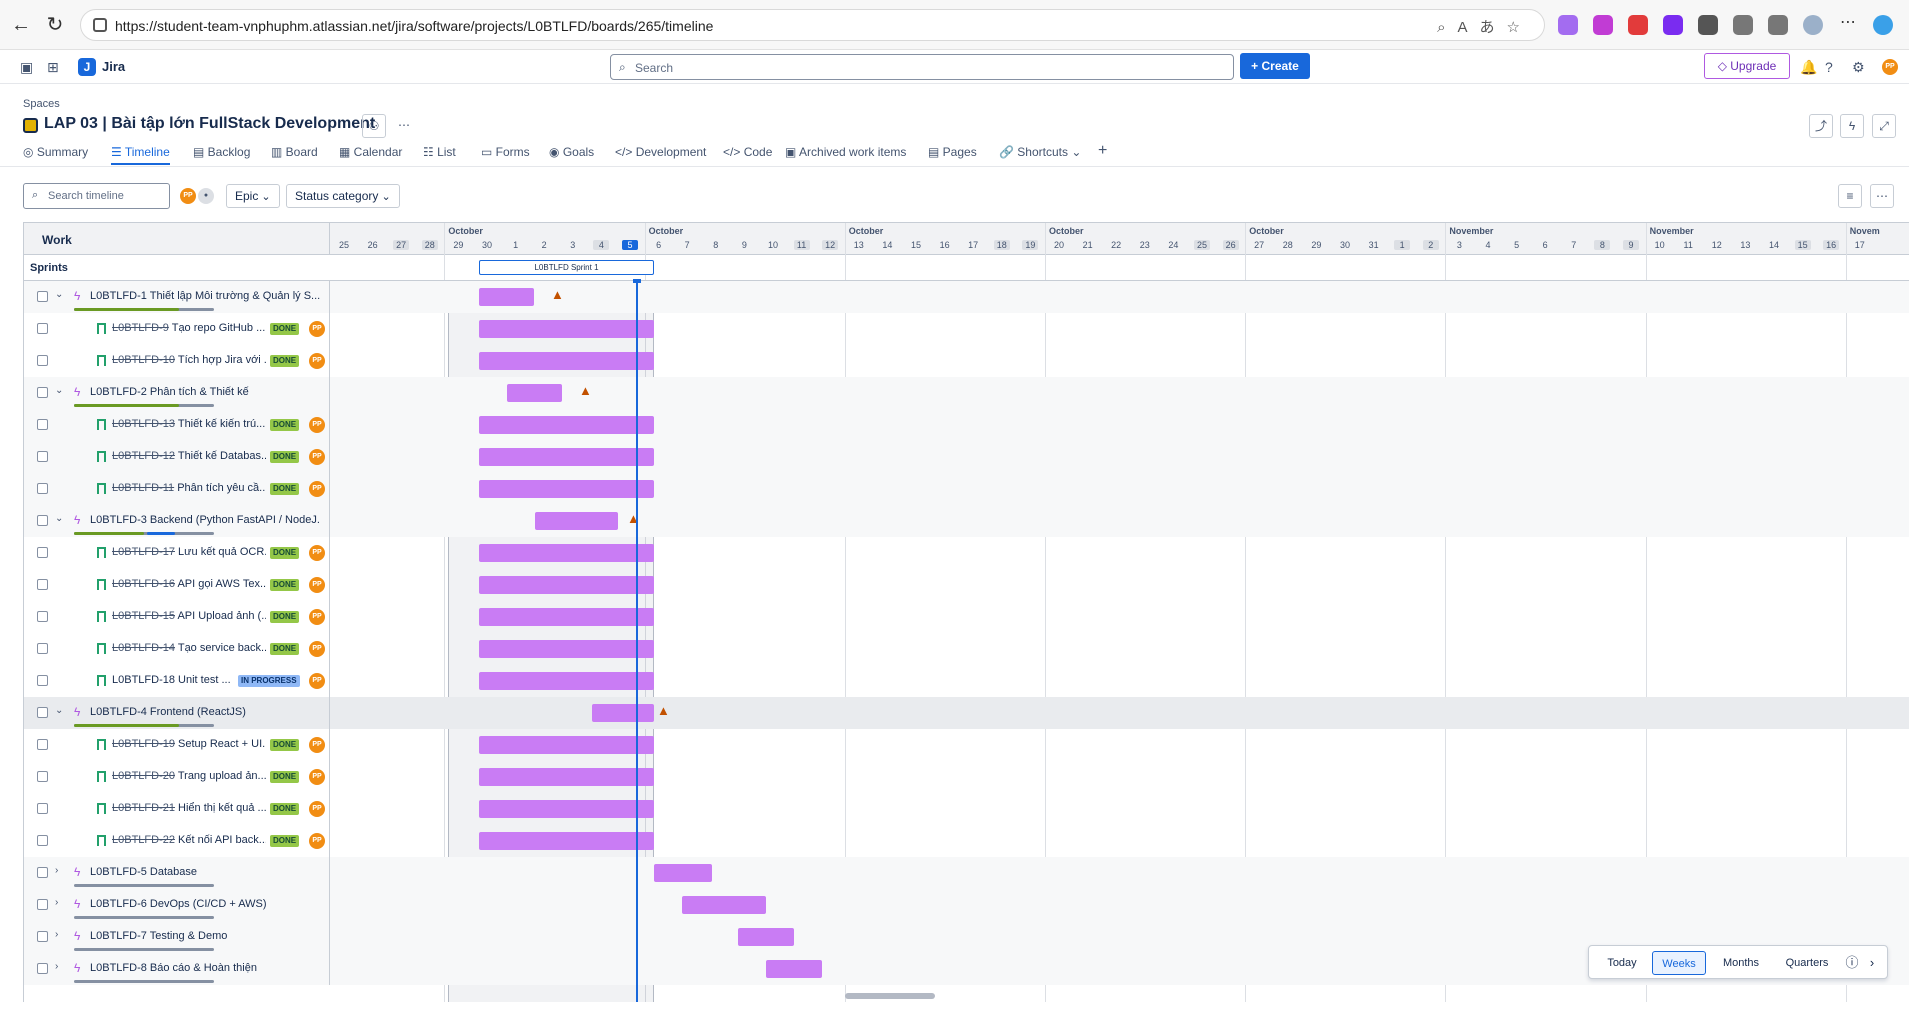 This screenshot has height=1012, width=1909. Describe the element at coordinates (1848, 25) in the screenshot. I see `more-icon: ⋯` at that location.